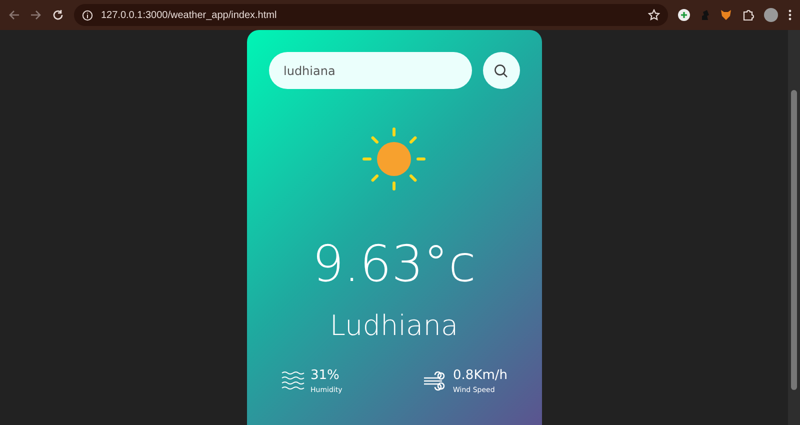 This screenshot has width=800, height=425. What do you see at coordinates (480, 375) in the screenshot?
I see `detail-value: 0.8Km/h` at bounding box center [480, 375].